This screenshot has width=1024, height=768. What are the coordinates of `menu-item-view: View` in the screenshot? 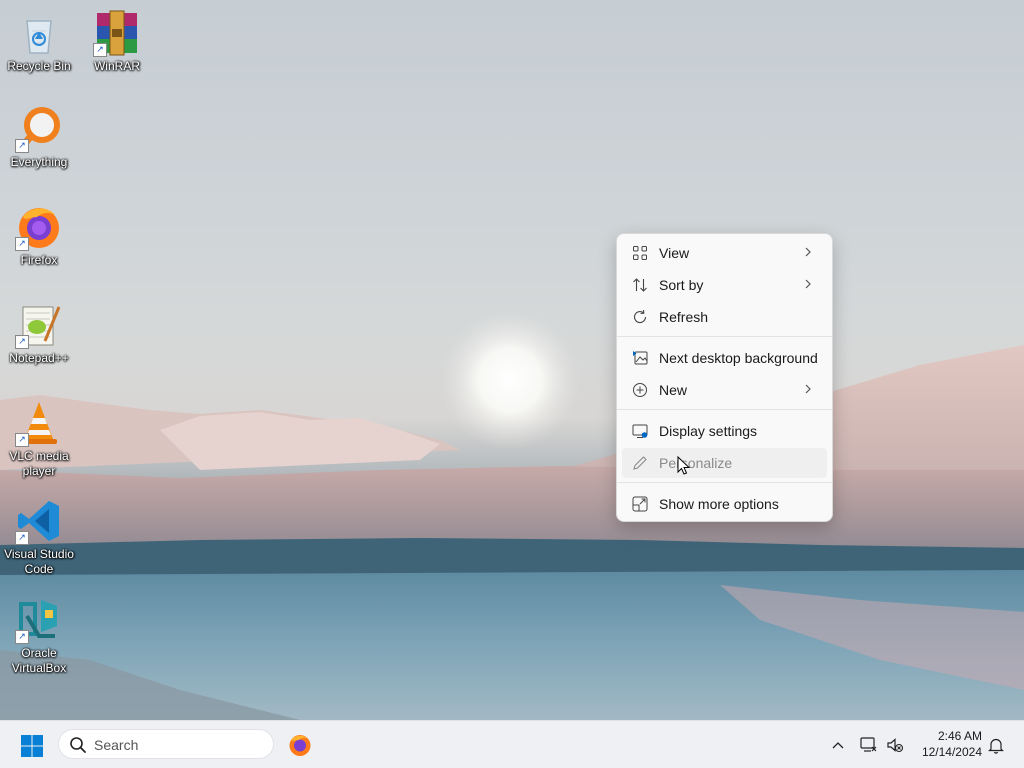 It's located at (724, 253).